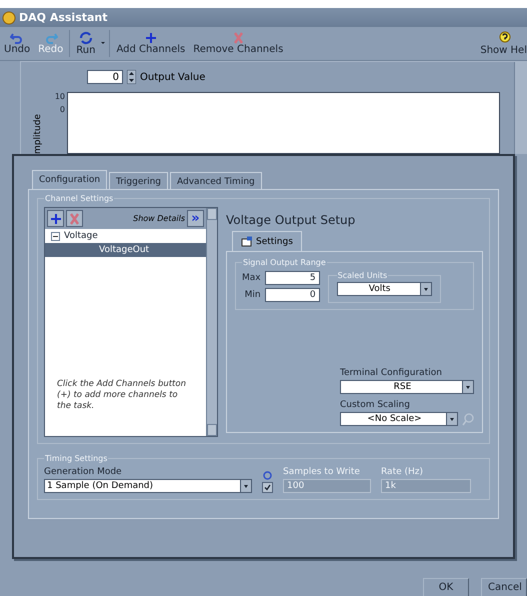  What do you see at coordinates (251, 278) in the screenshot?
I see `max-label: Max` at bounding box center [251, 278].